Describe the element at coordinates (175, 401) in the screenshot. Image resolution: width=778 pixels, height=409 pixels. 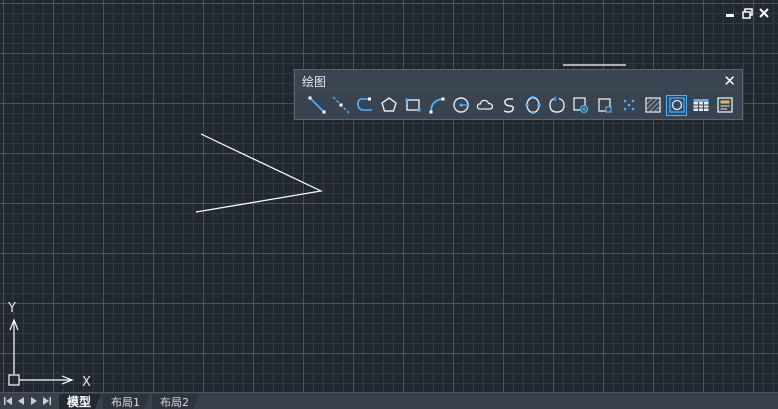
I see `tab-layout2: 布局2` at that location.